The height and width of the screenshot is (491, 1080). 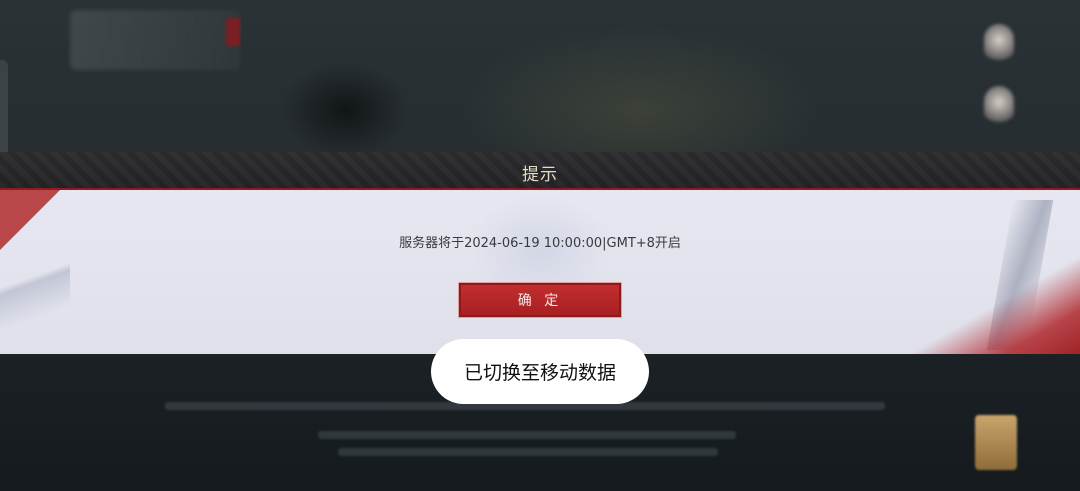 I want to click on toast-text: 已切换至移动数据, so click(x=539, y=373).